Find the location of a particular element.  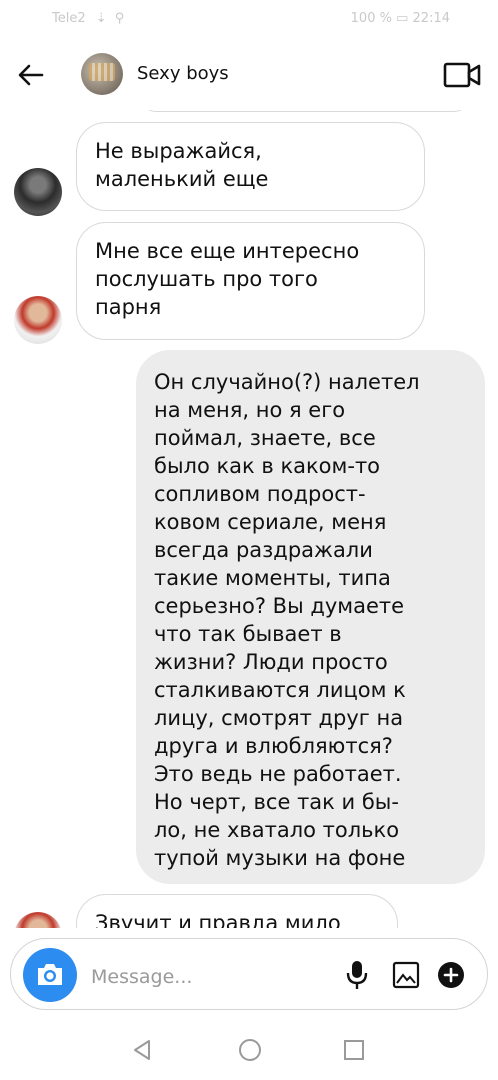

status-left: Tele2 ⇣ ⚲ is located at coordinates (89, 18).